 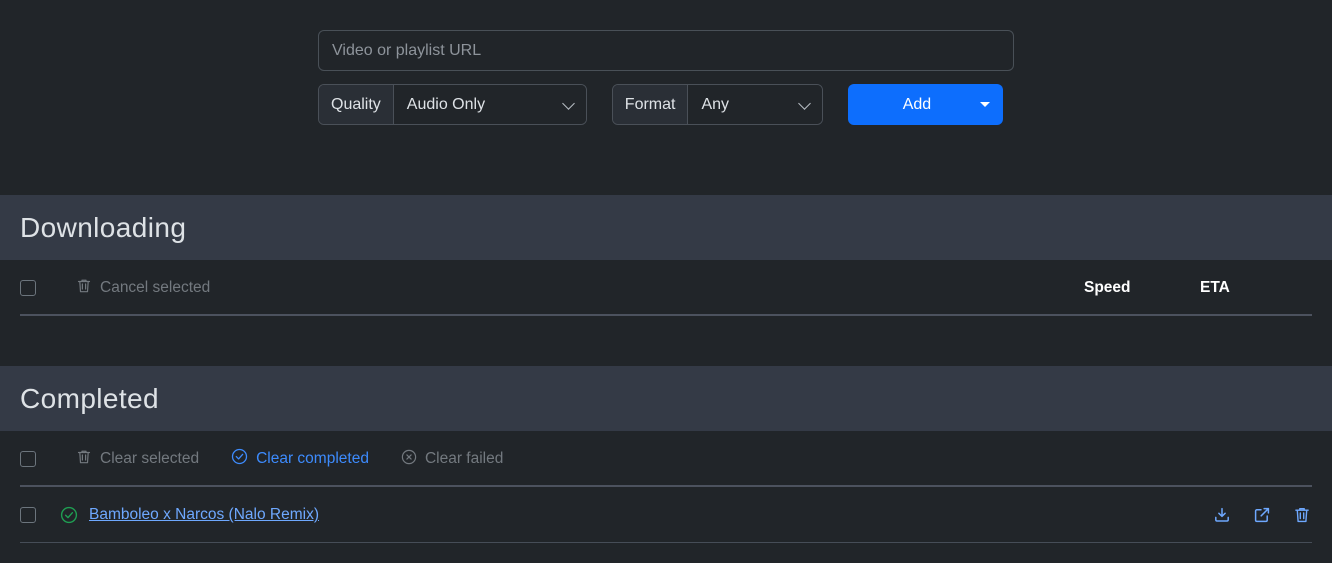 I want to click on format-group: Format Any, so click(x=717, y=104).